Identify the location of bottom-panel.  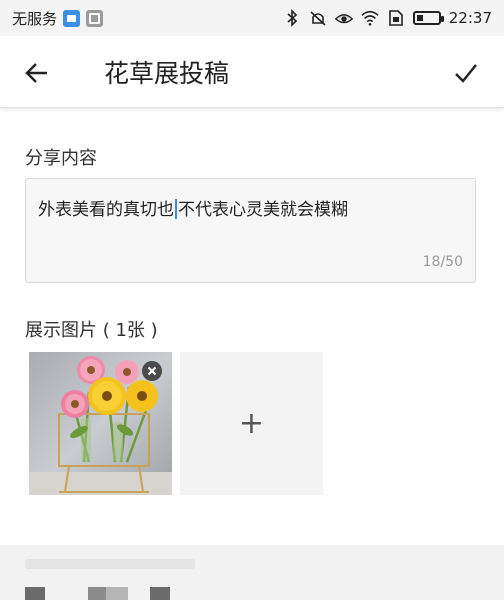
(252, 572).